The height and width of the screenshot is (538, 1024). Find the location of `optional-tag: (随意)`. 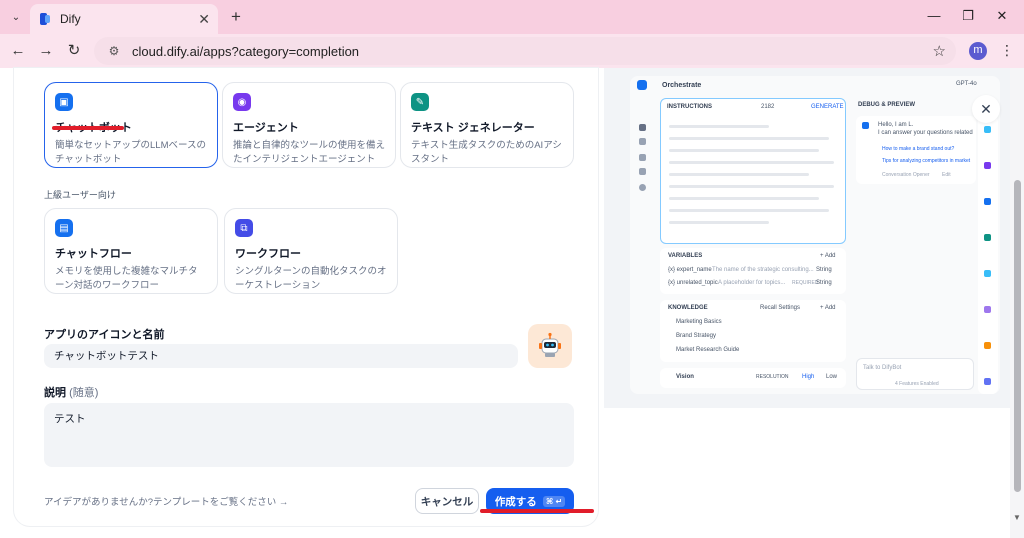

optional-tag: (随意) is located at coordinates (84, 393).